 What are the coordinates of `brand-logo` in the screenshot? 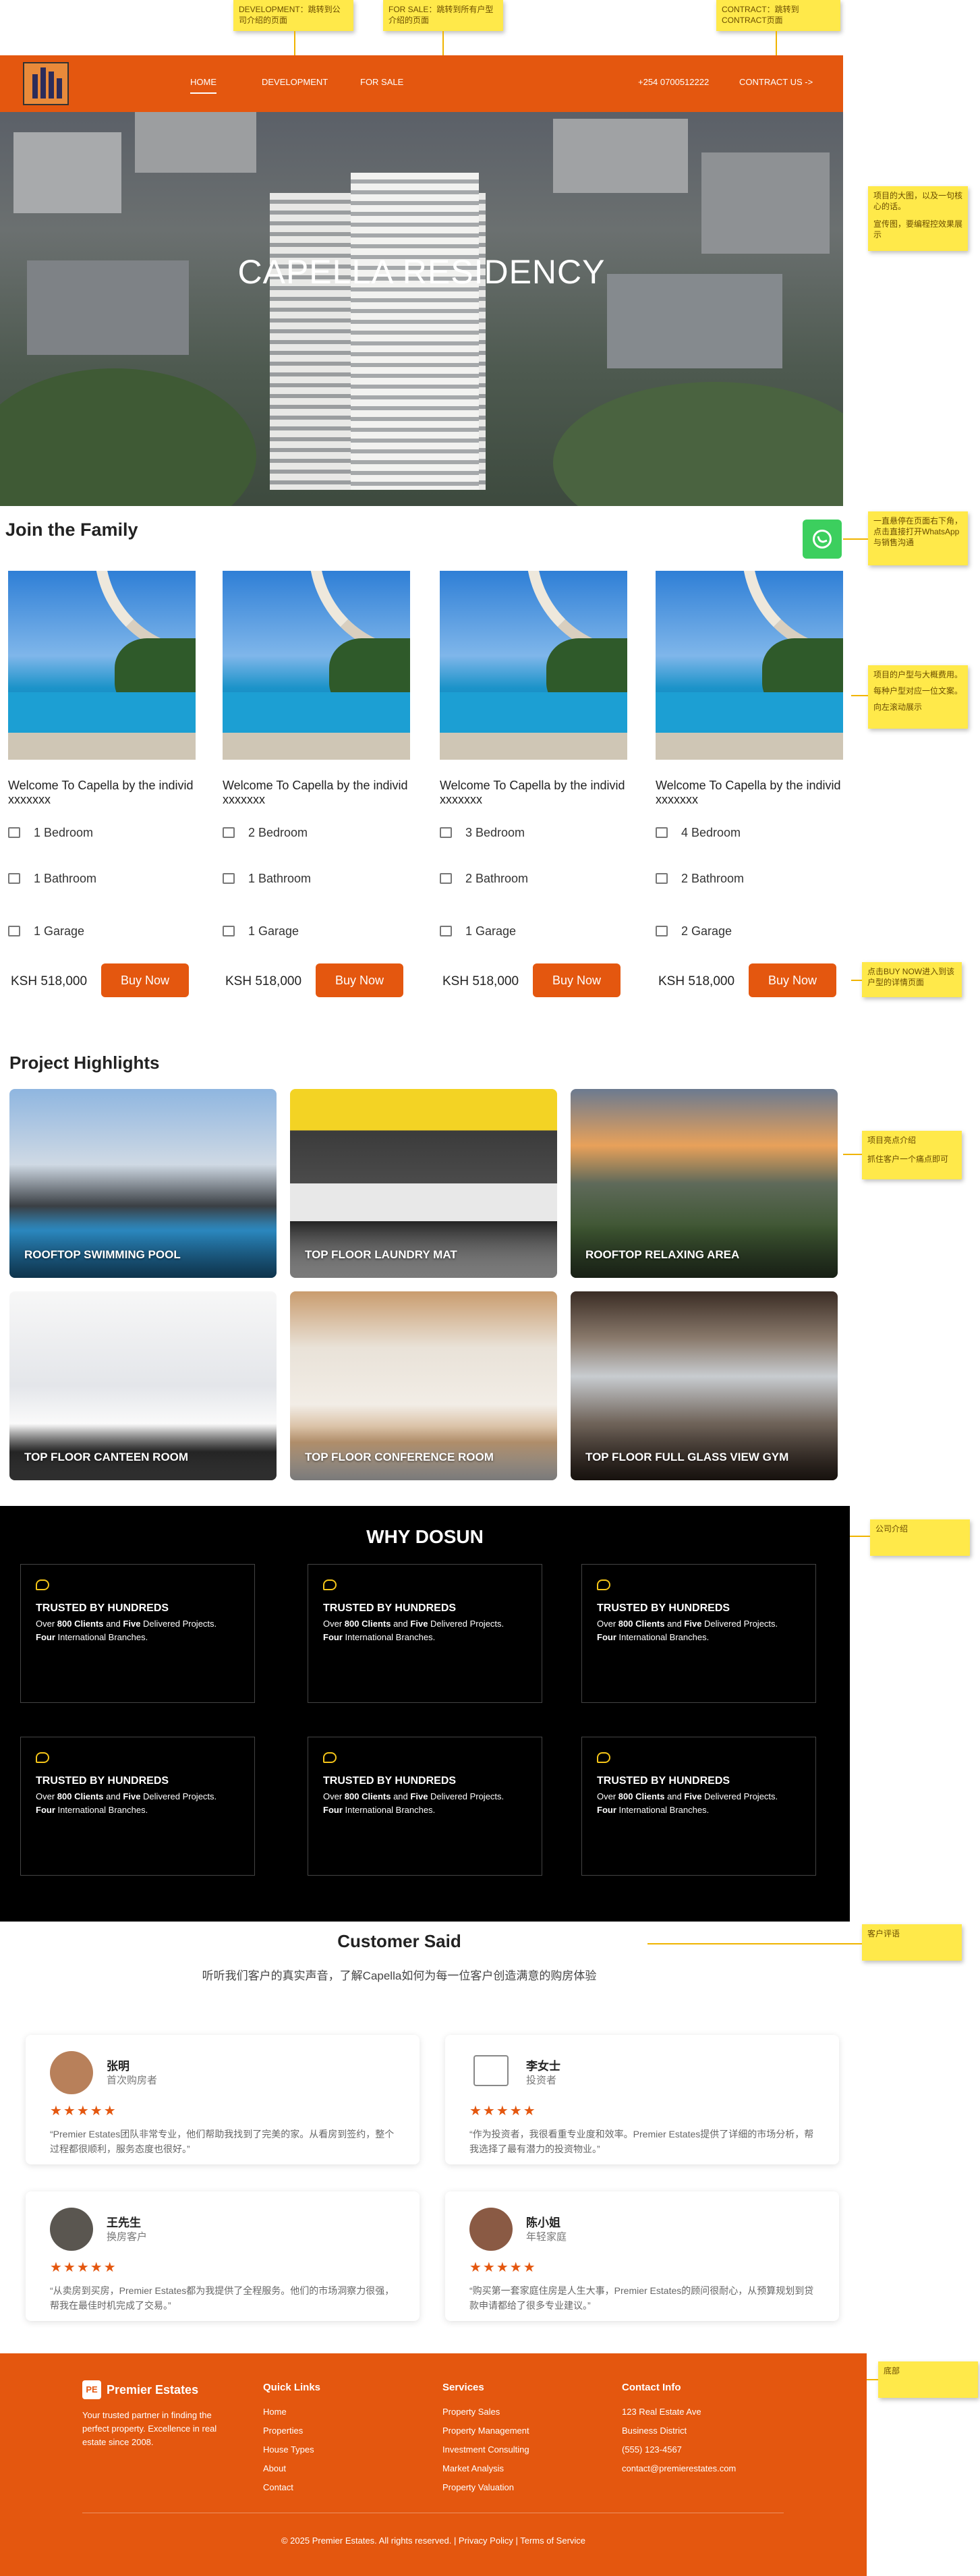 It's located at (46, 83).